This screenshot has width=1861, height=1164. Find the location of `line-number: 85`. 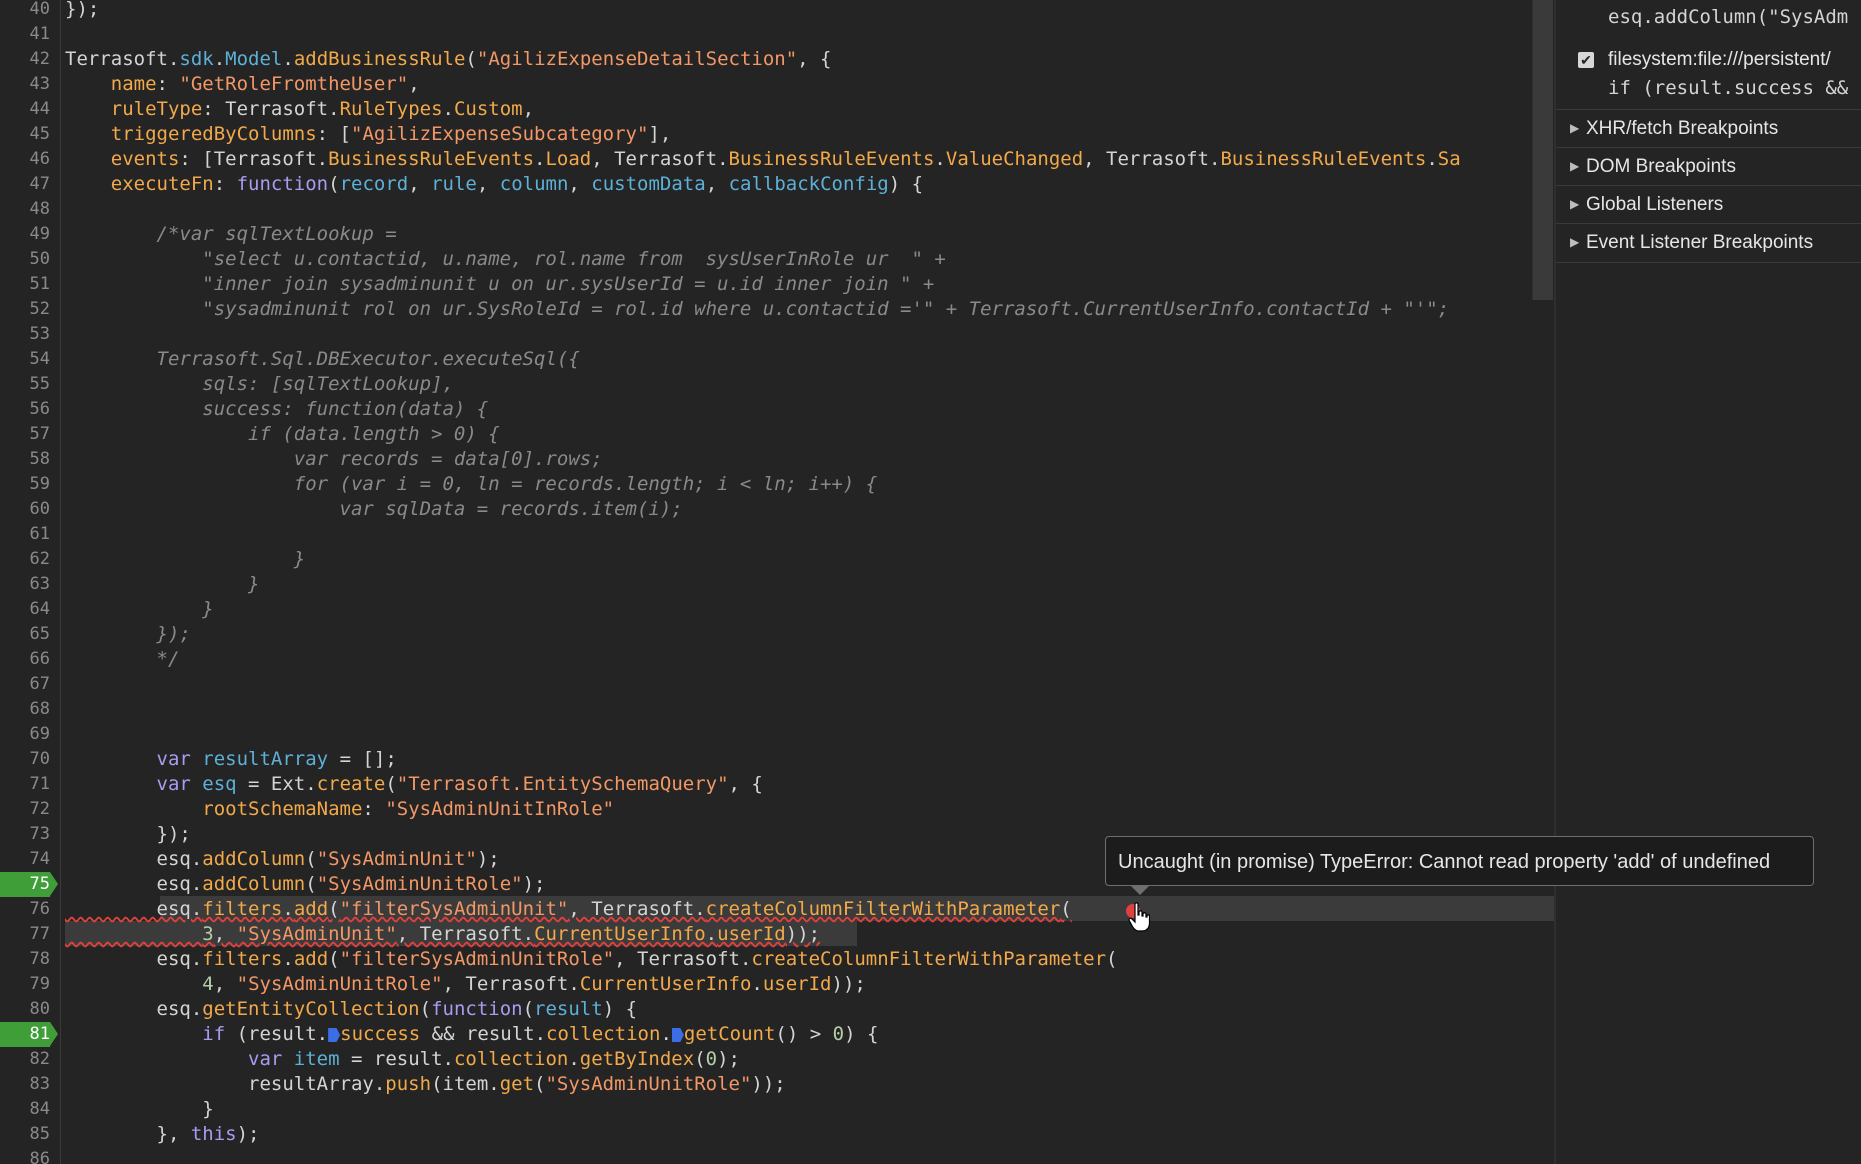

line-number: 85 is located at coordinates (25, 1134).